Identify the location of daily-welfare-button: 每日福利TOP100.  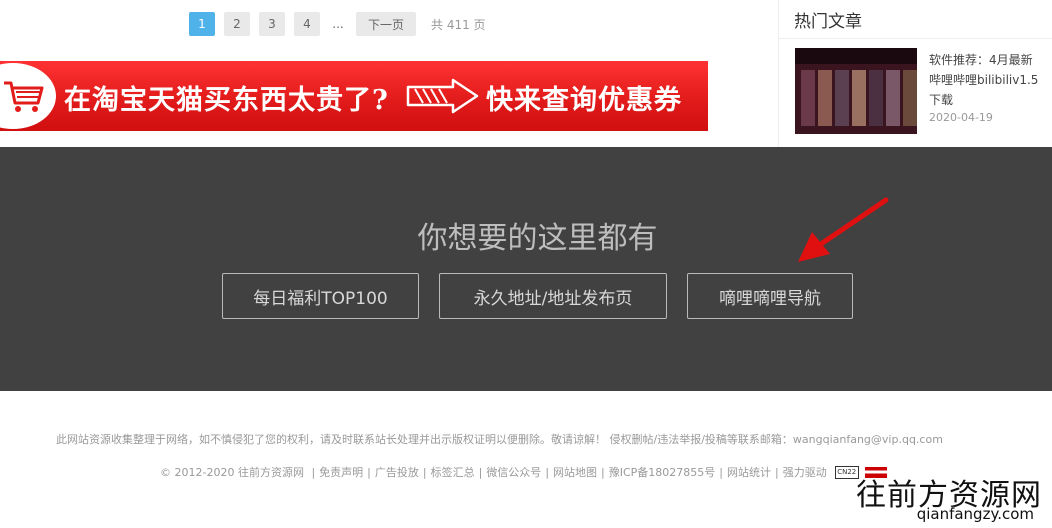
(320, 296).